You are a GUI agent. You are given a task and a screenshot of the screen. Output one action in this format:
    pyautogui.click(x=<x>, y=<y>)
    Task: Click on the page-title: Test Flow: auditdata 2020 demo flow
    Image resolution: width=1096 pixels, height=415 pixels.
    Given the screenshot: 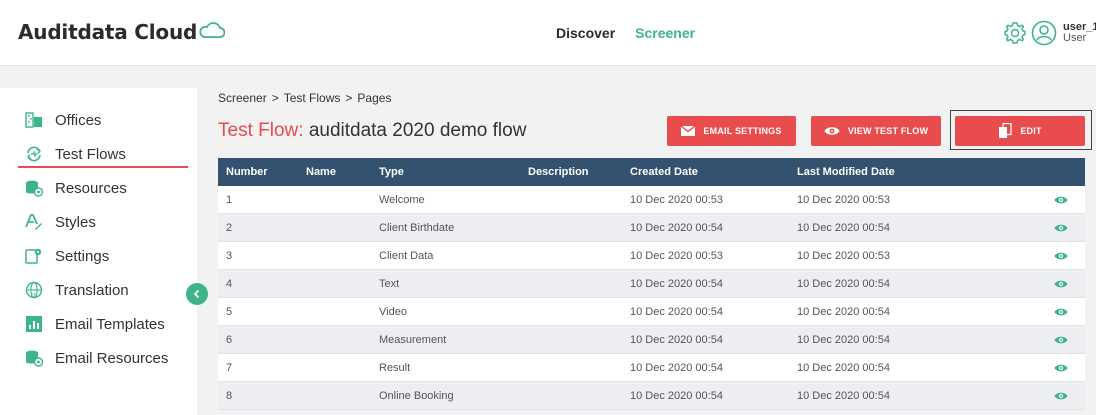 What is the action you would take?
    pyautogui.click(x=372, y=131)
    